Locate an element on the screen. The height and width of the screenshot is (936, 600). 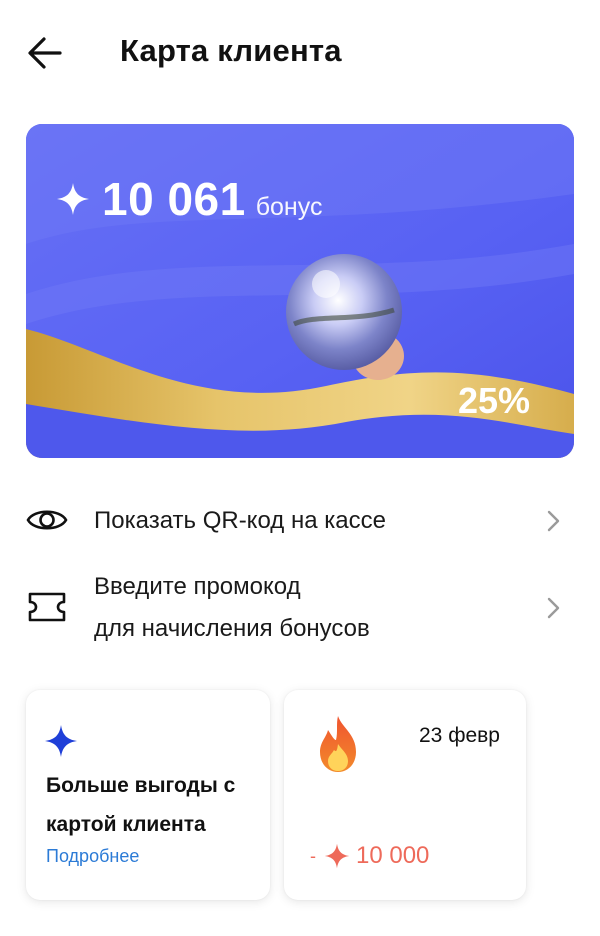
promo-code-label-line2: для начисления бонусов is located at coordinates (232, 628).